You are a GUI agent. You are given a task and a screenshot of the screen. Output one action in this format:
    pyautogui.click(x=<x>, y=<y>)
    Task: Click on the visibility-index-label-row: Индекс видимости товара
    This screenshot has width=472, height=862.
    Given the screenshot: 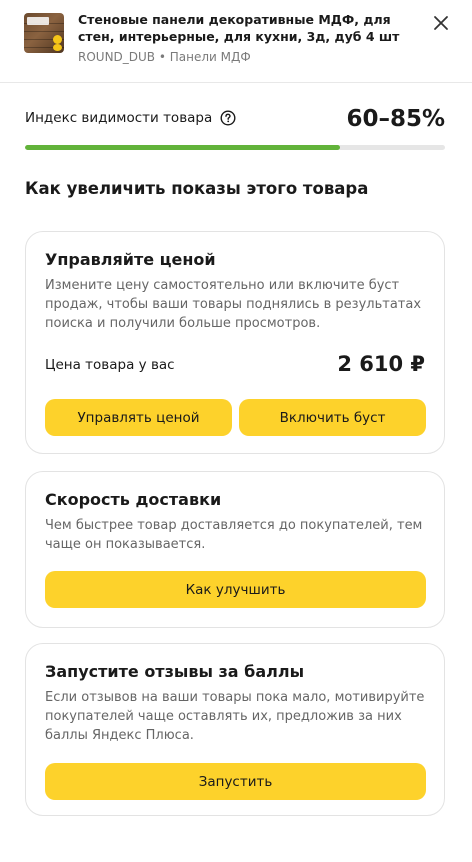 What is the action you would take?
    pyautogui.click(x=130, y=118)
    